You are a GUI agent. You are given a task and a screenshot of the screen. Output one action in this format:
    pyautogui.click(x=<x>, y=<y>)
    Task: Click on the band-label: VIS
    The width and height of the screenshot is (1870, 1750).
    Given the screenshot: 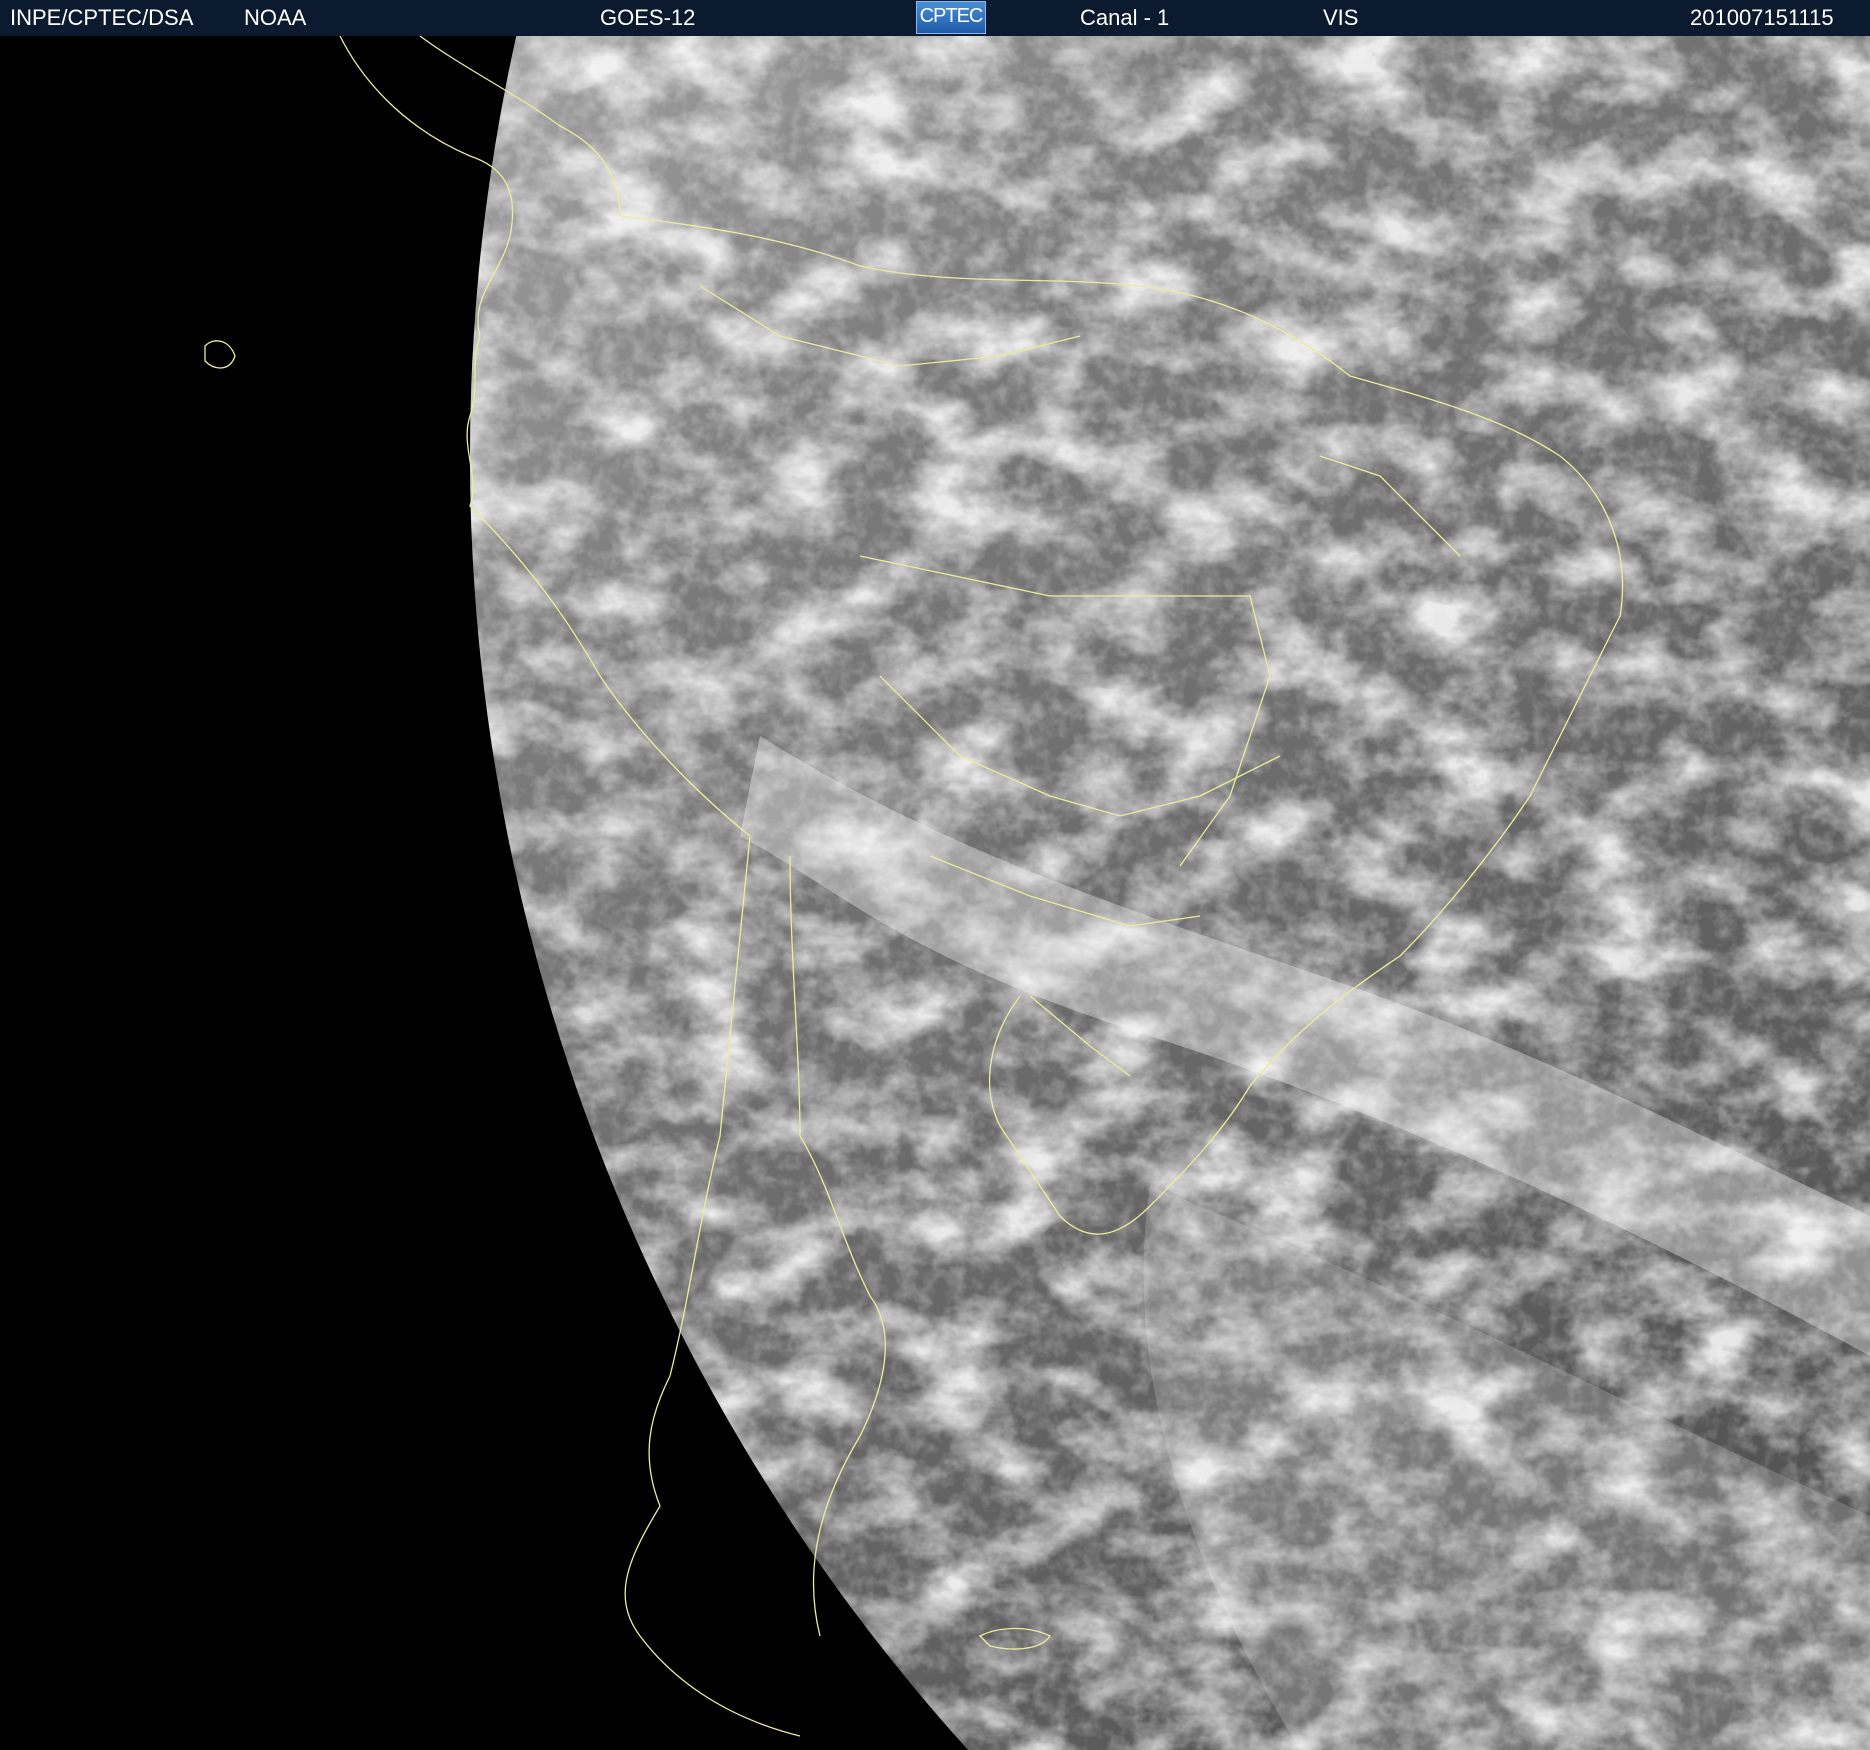 What is the action you would take?
    pyautogui.click(x=1341, y=17)
    